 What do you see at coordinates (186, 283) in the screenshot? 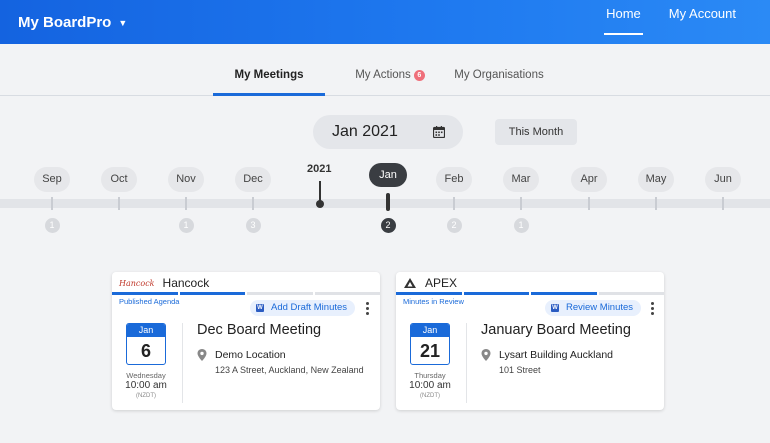
I see `organisation-name: Hancock` at bounding box center [186, 283].